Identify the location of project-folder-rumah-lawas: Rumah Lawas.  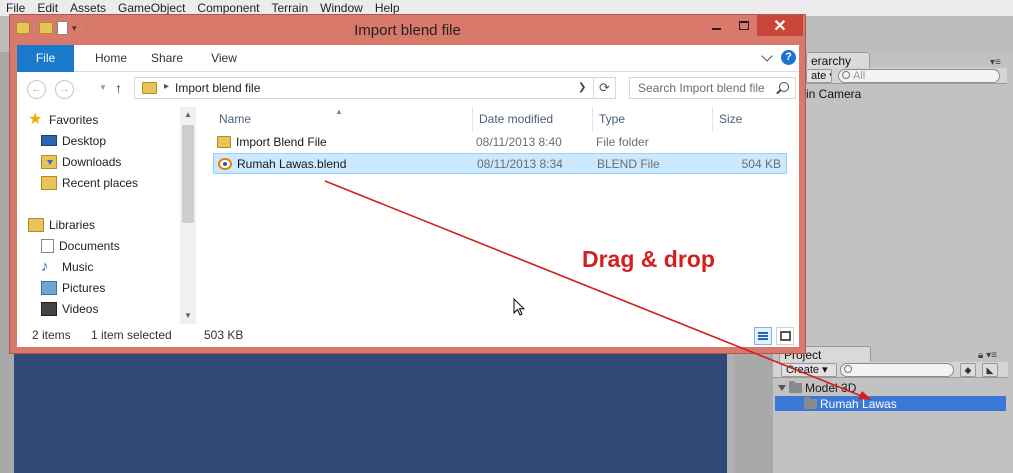
(890, 403).